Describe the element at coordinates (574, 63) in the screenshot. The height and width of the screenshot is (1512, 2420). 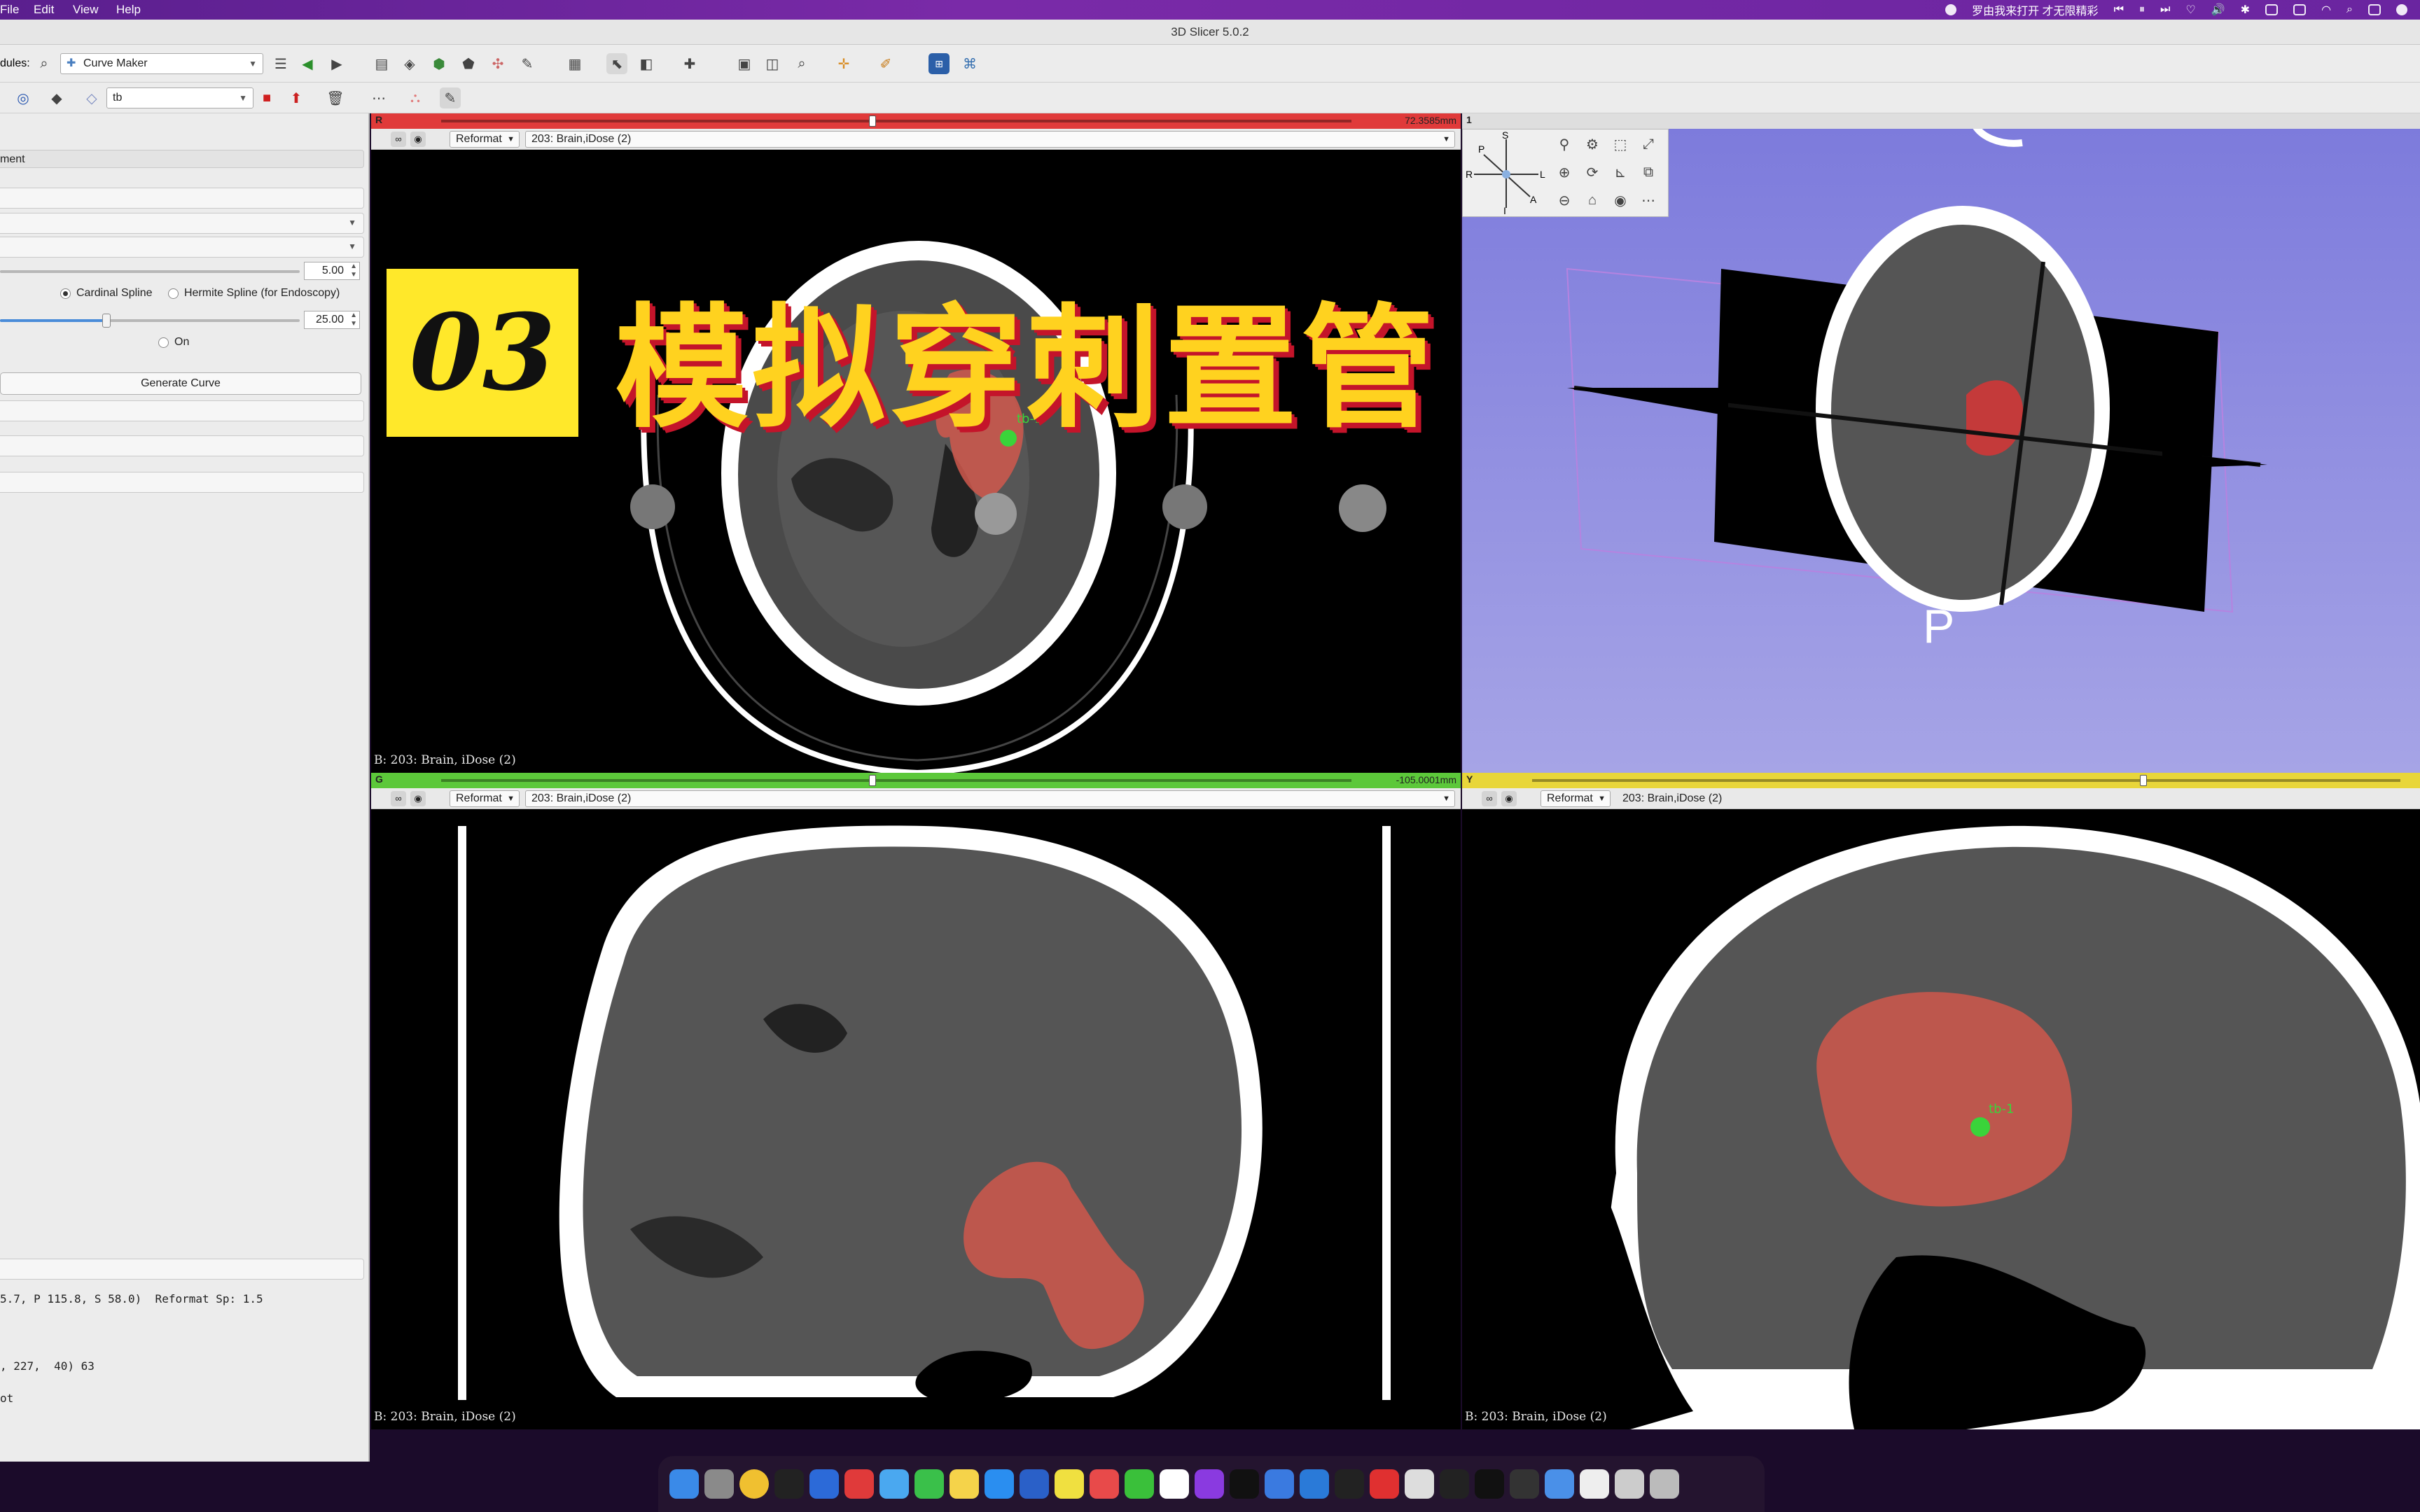
I see `screenshot-icon: ▦` at that location.